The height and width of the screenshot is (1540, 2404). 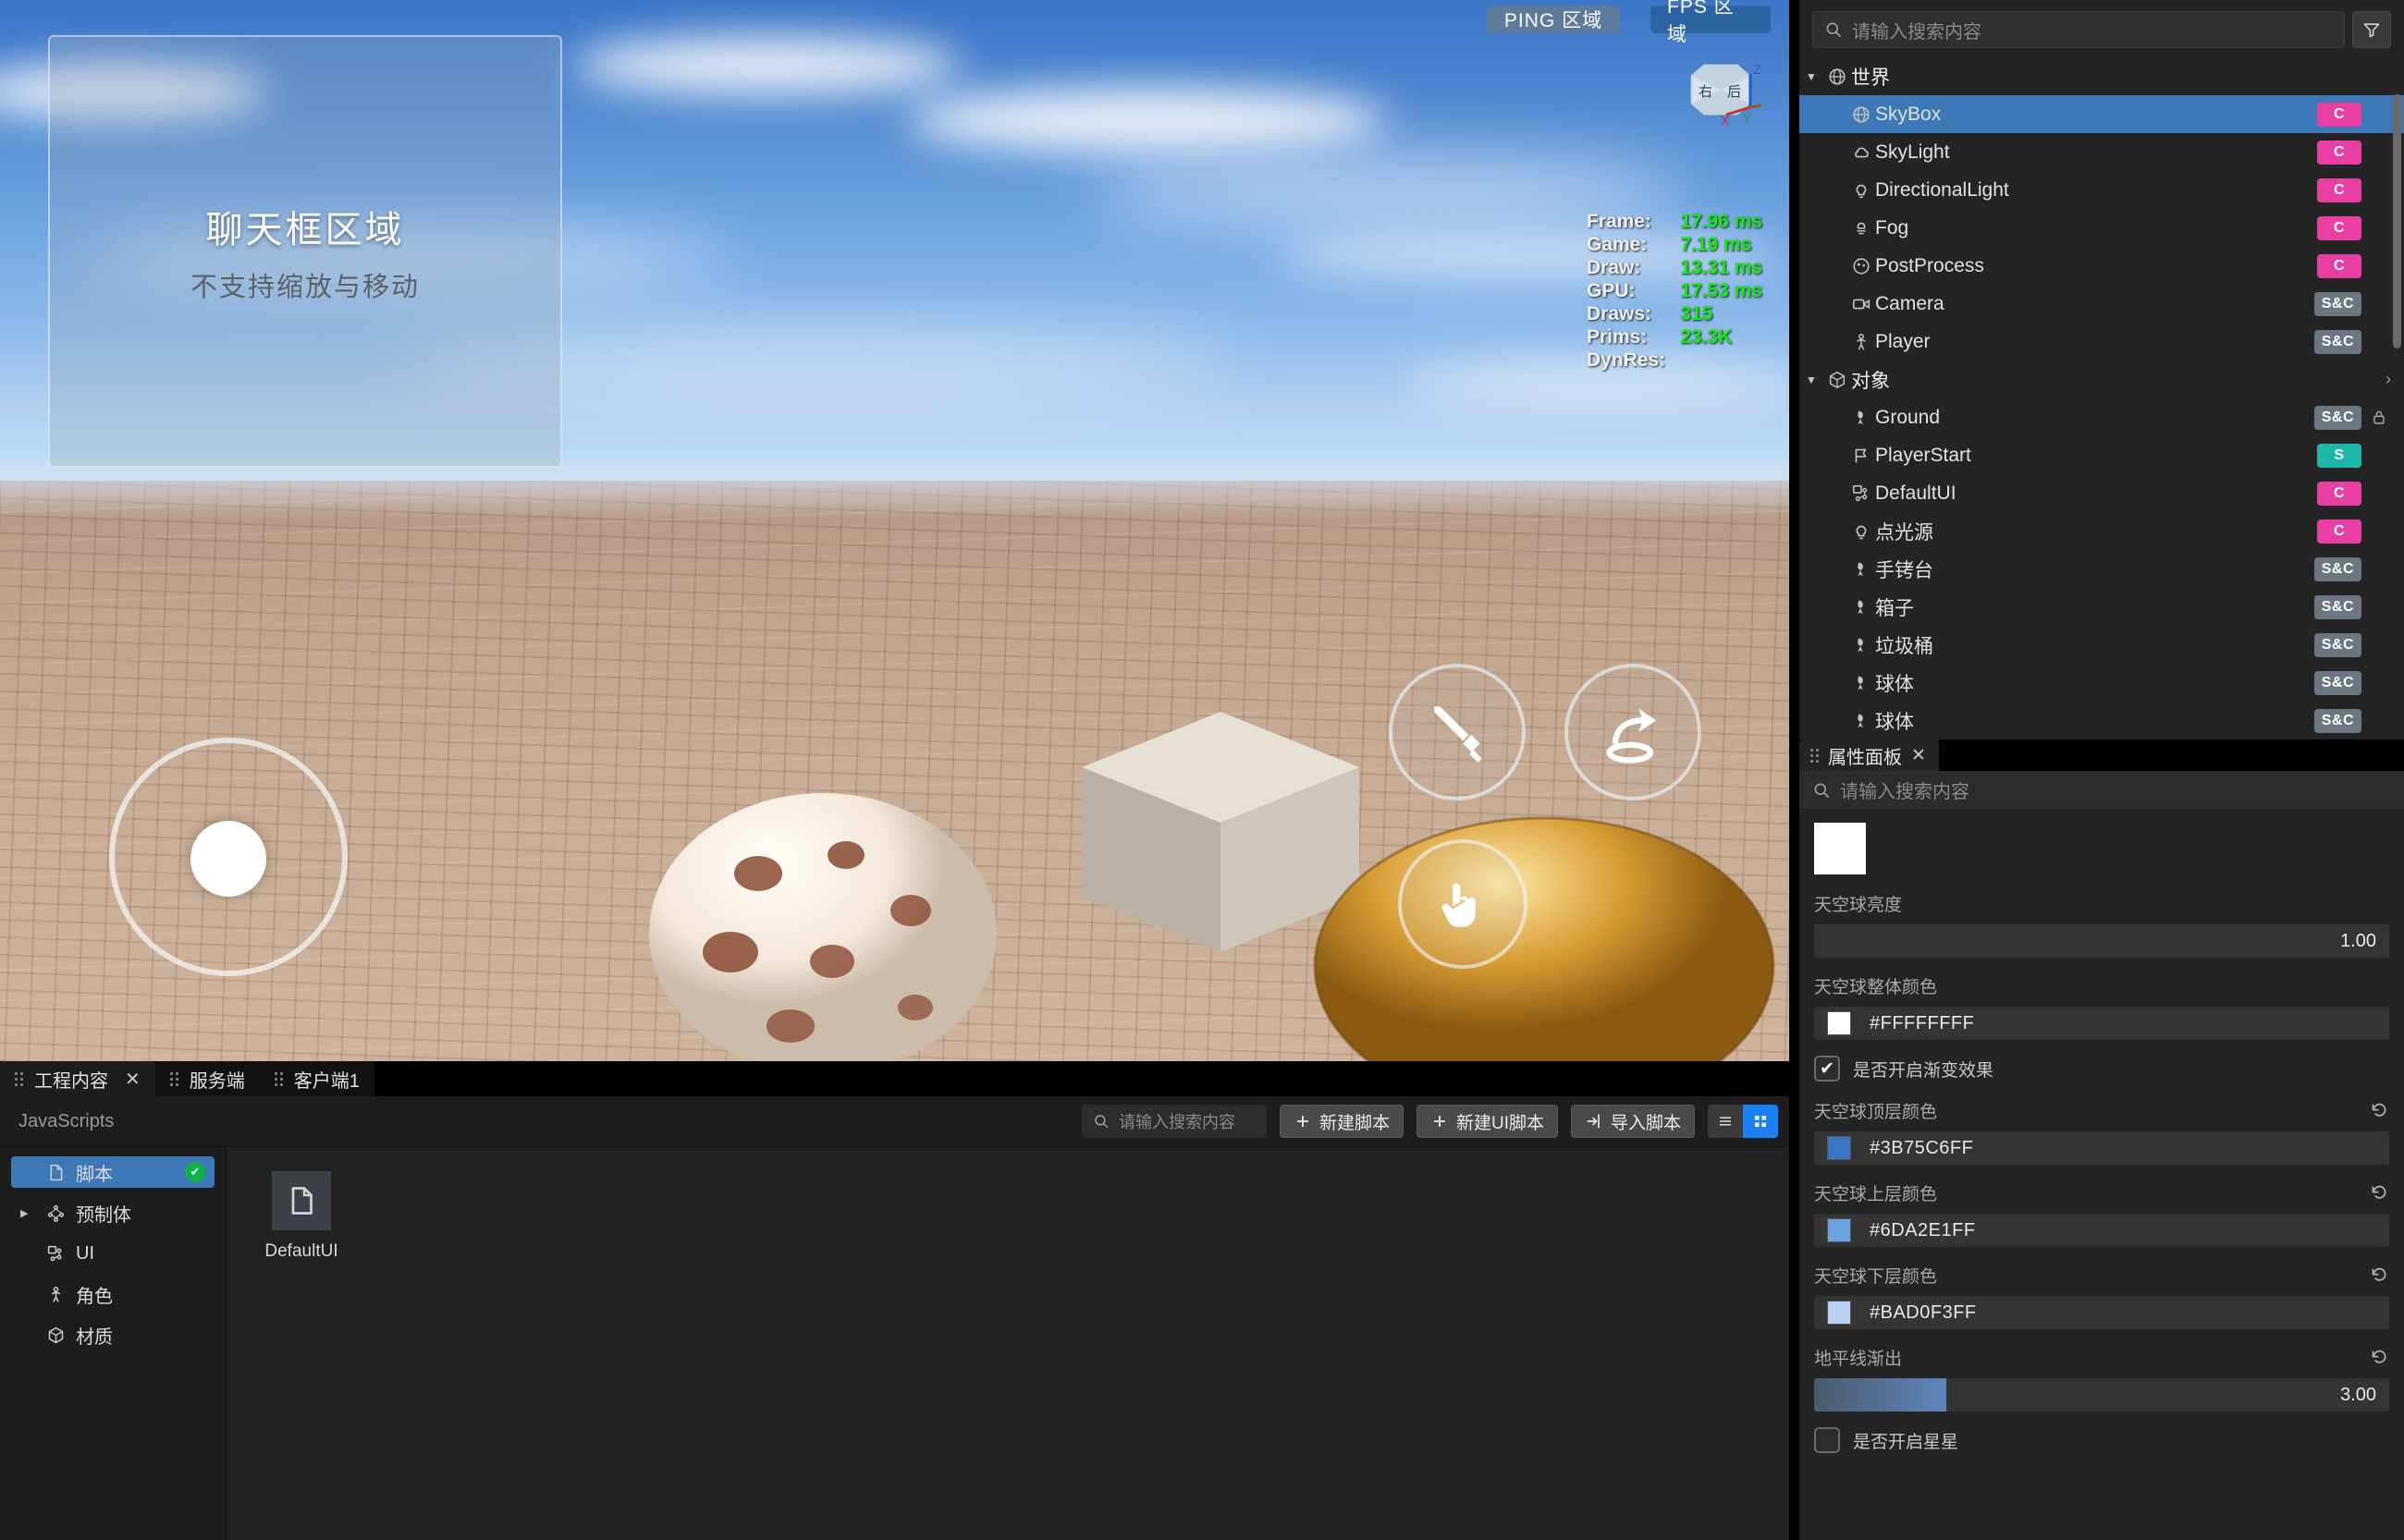 What do you see at coordinates (2101, 569) in the screenshot?
I see `outliner-item-手铐台: 手铐台 S&C` at bounding box center [2101, 569].